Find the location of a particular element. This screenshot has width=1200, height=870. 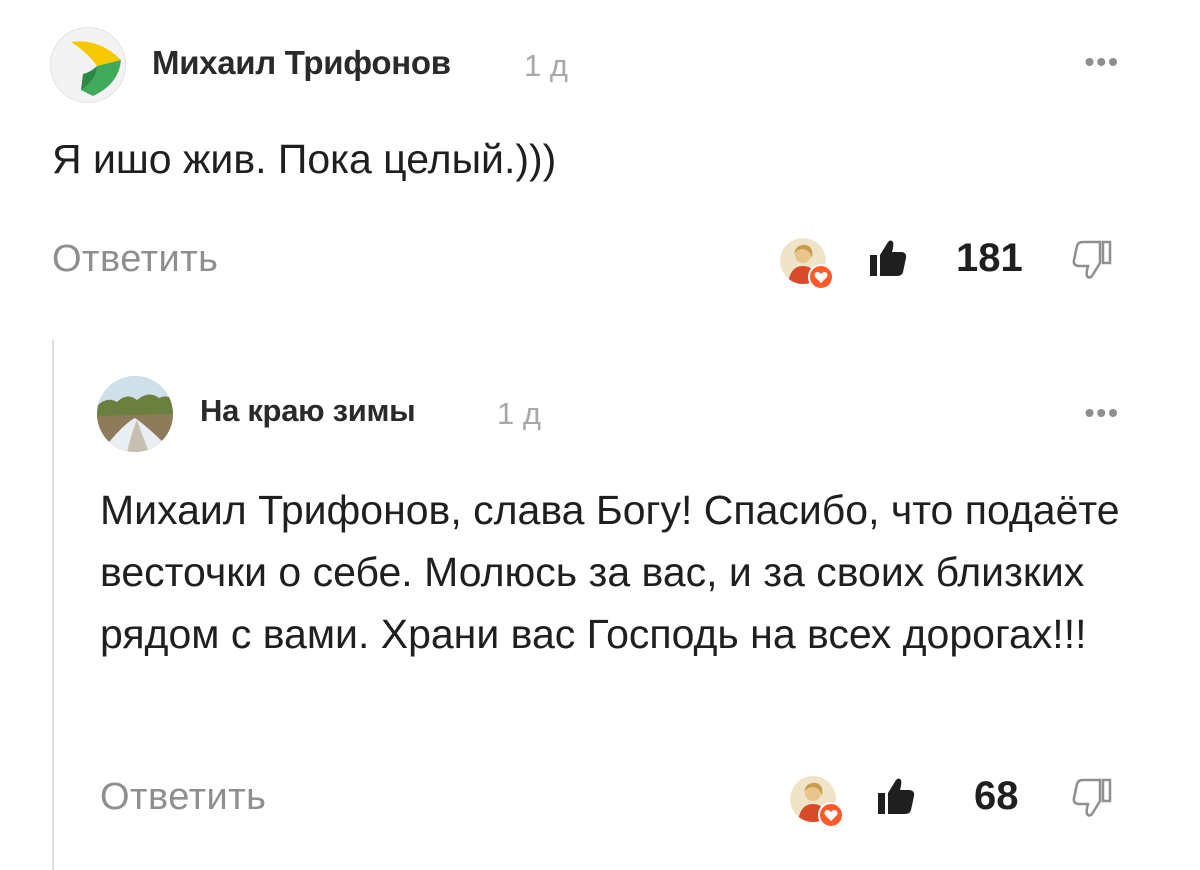

winter-photo-avatar-icon is located at coordinates (135, 414).